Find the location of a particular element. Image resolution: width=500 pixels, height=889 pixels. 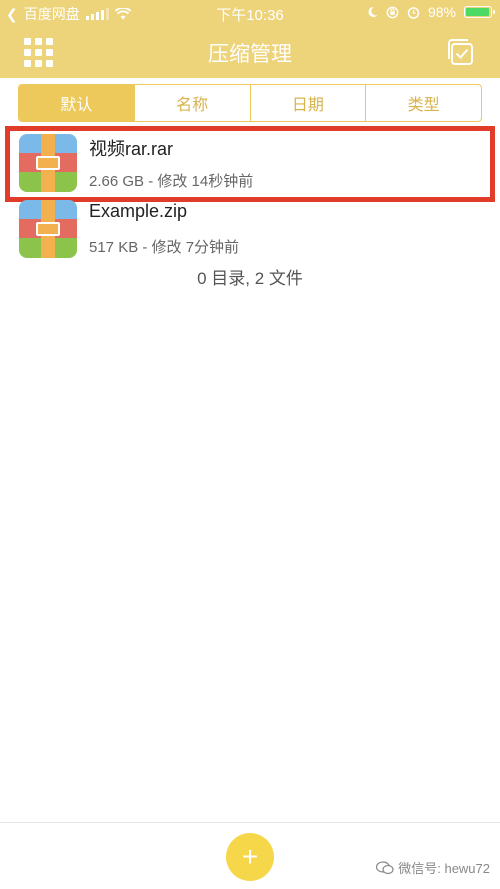

status-right: 98% is located at coordinates (431, 12).